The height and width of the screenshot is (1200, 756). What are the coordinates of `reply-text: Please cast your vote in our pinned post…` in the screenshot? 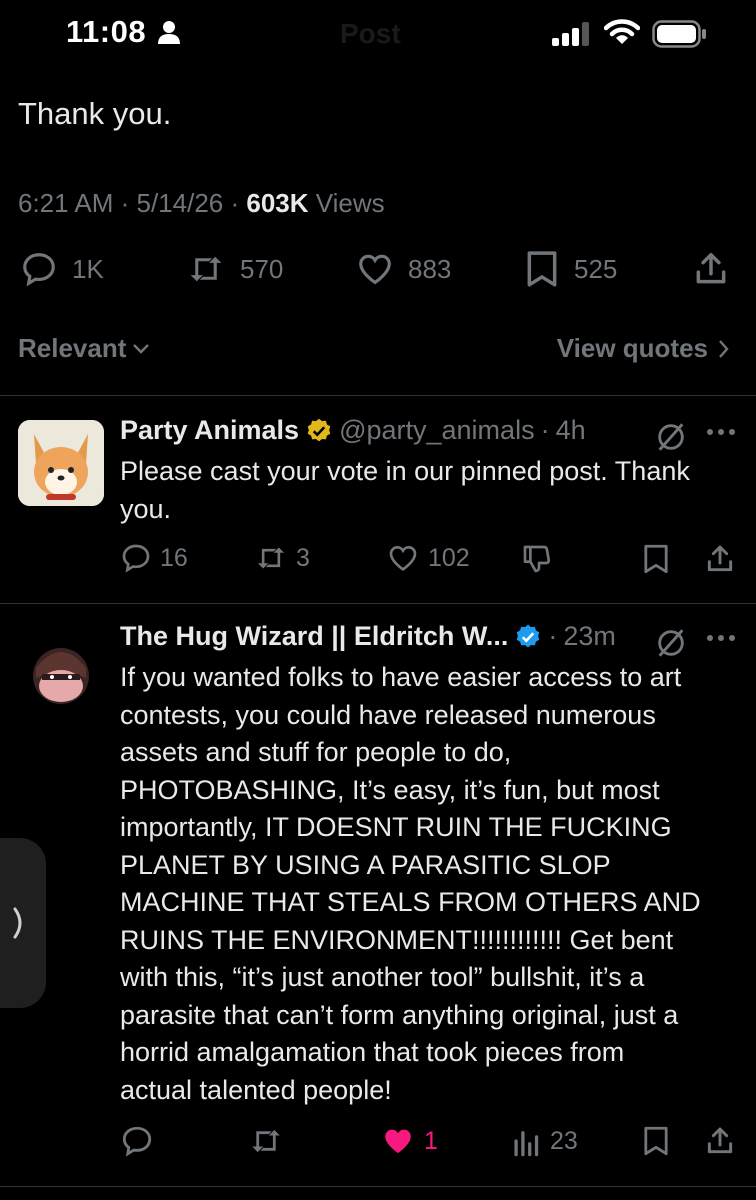 It's located at (405, 490).